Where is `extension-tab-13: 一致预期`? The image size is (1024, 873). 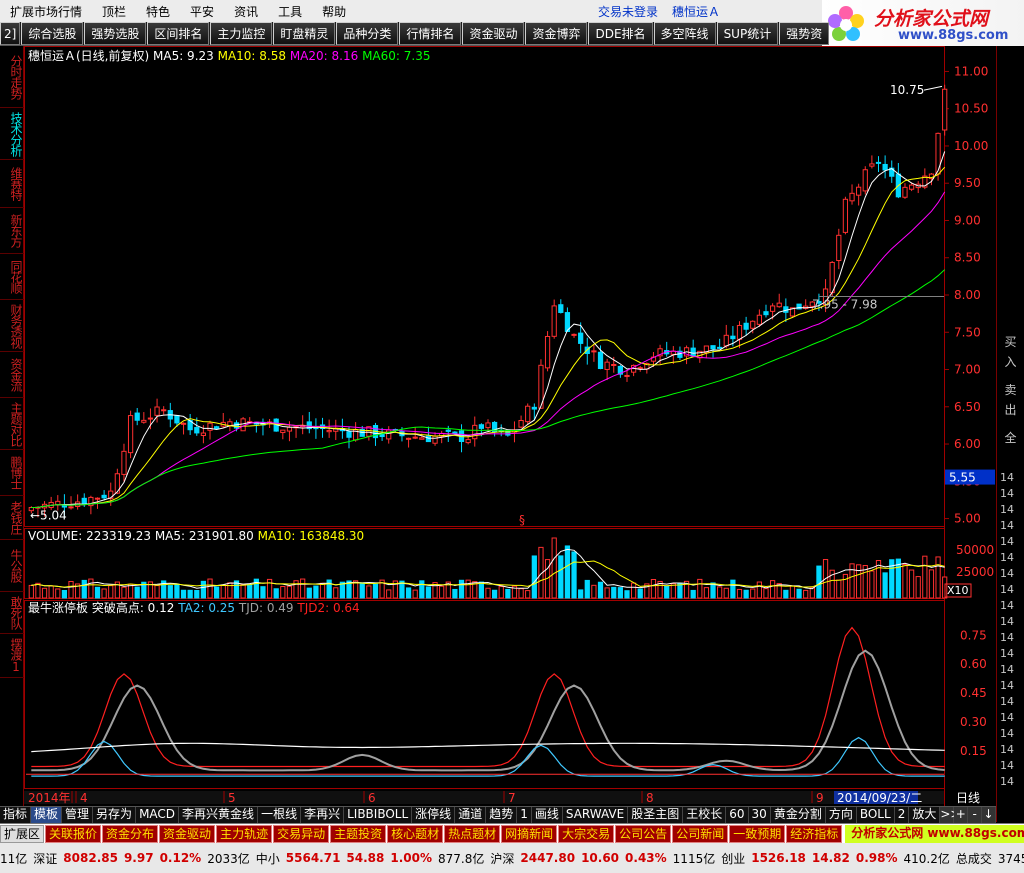 extension-tab-13: 一致预期 is located at coordinates (757, 833).